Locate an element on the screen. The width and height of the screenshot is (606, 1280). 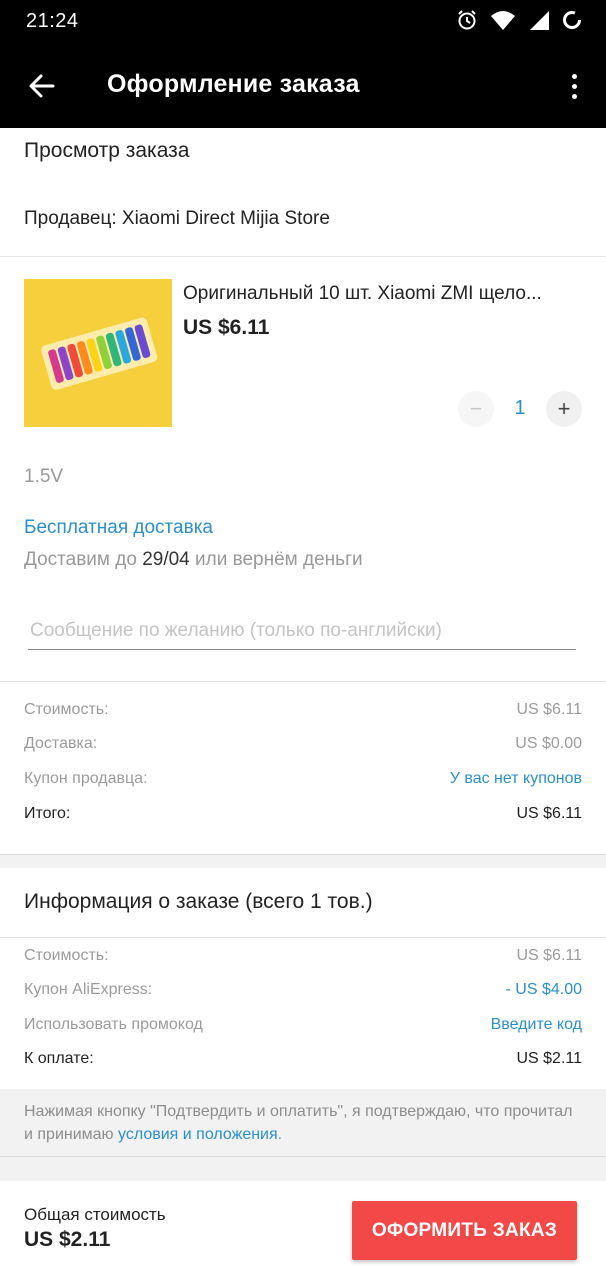
info-row-cost: Стоимость: US $6.11 is located at coordinates (303, 956).